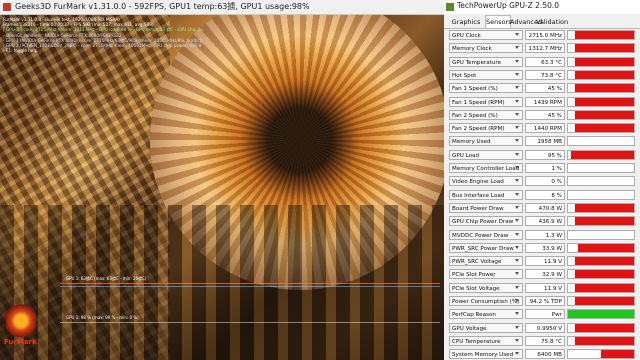  What do you see at coordinates (545, 340) in the screenshot?
I see `sensor-value: 75.8 °C` at bounding box center [545, 340].